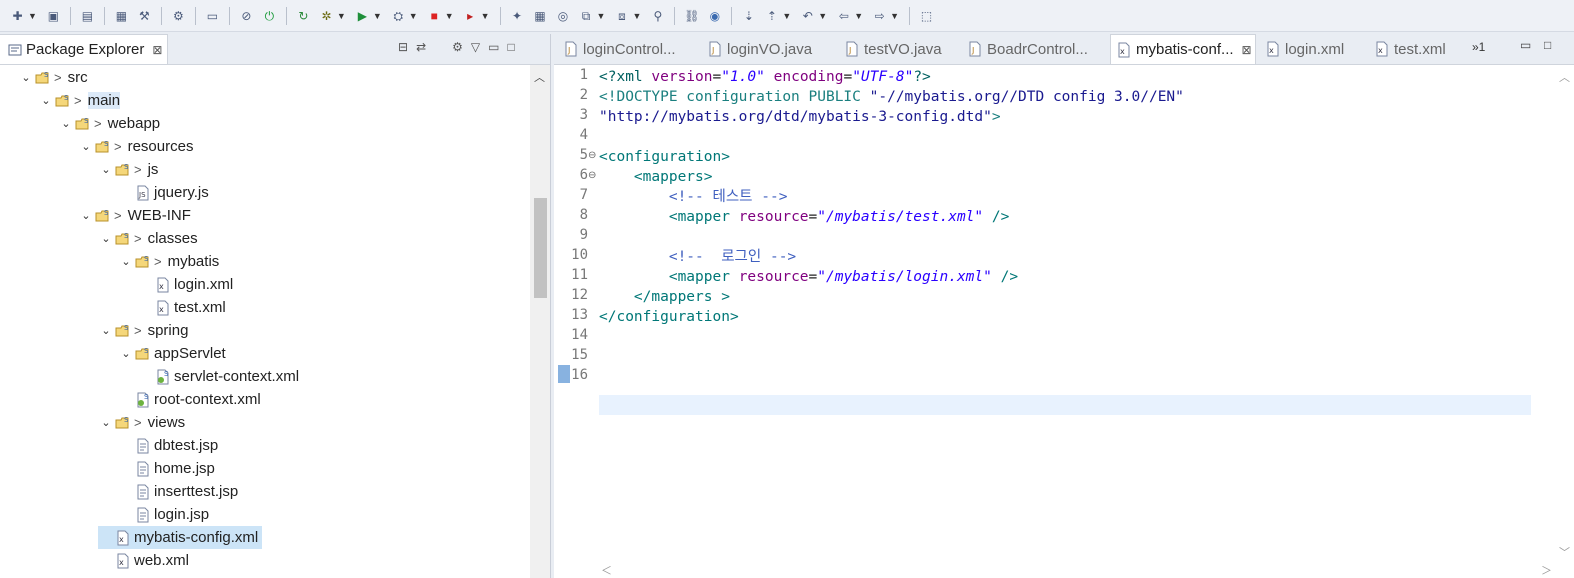  What do you see at coordinates (1183, 49) in the screenshot?
I see `editor-tab: x mybatis-conf... ⊠` at bounding box center [1183, 49].